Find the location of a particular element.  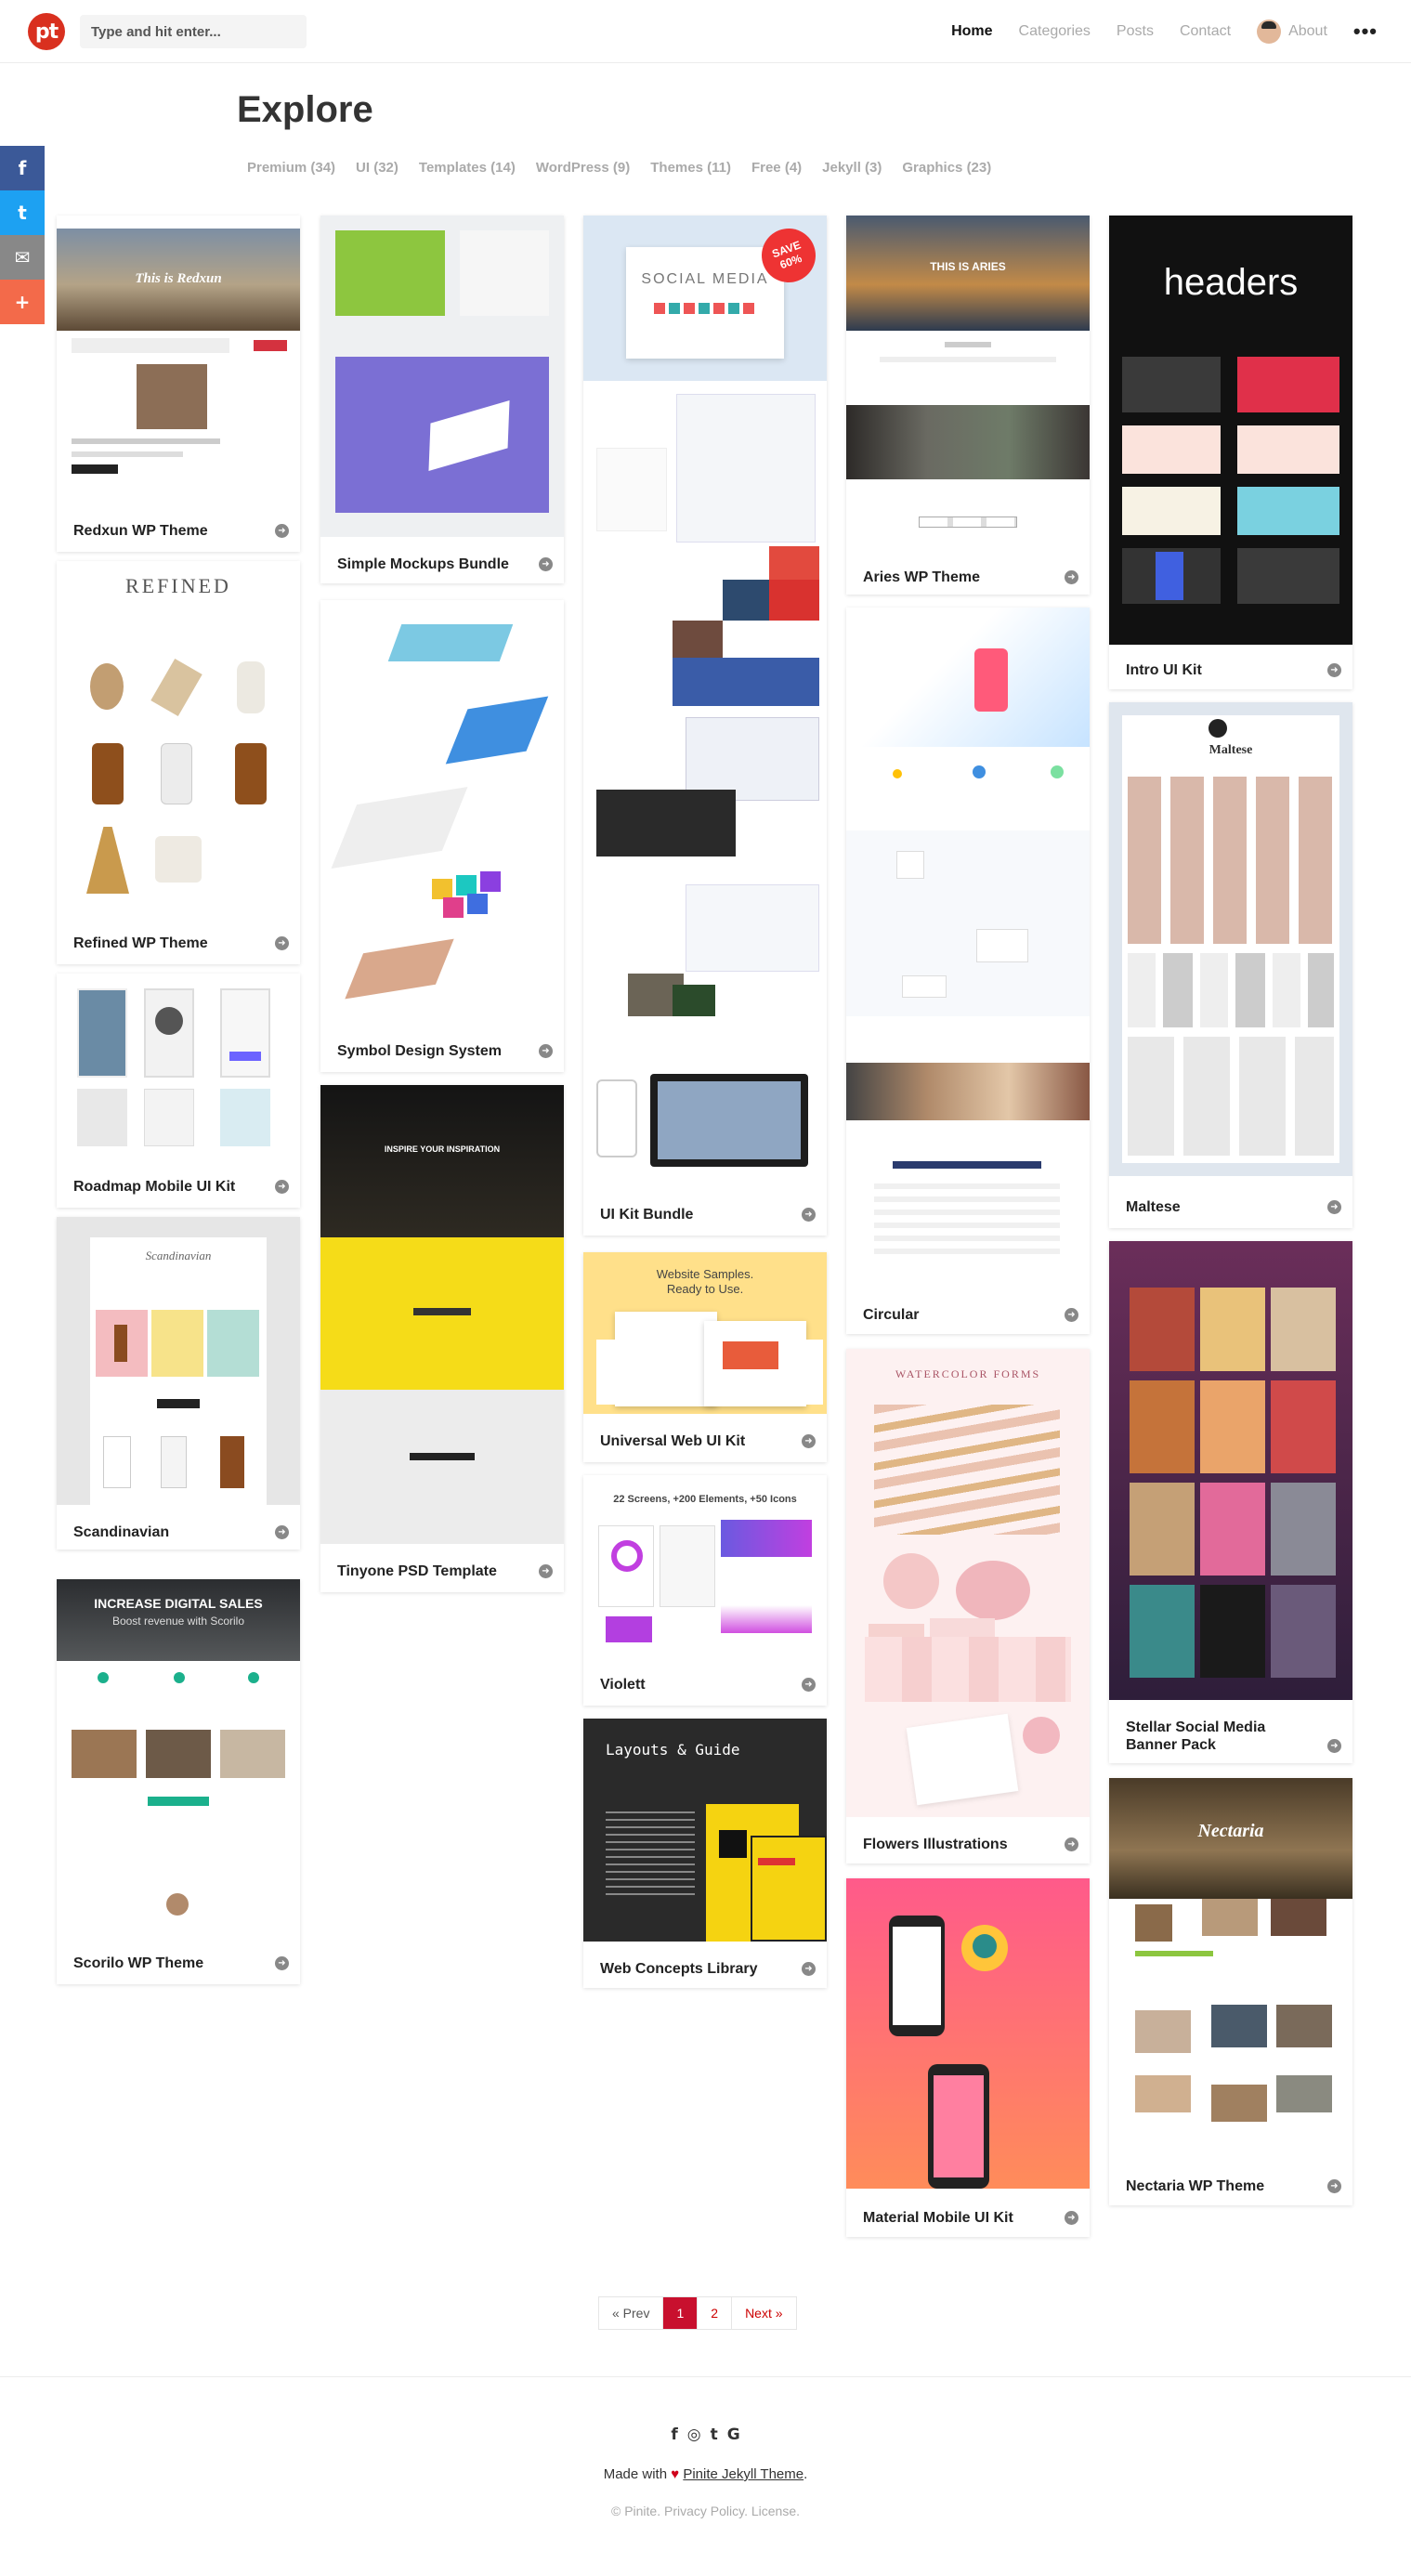

made-with-label: Made with is located at coordinates (635, 2474).